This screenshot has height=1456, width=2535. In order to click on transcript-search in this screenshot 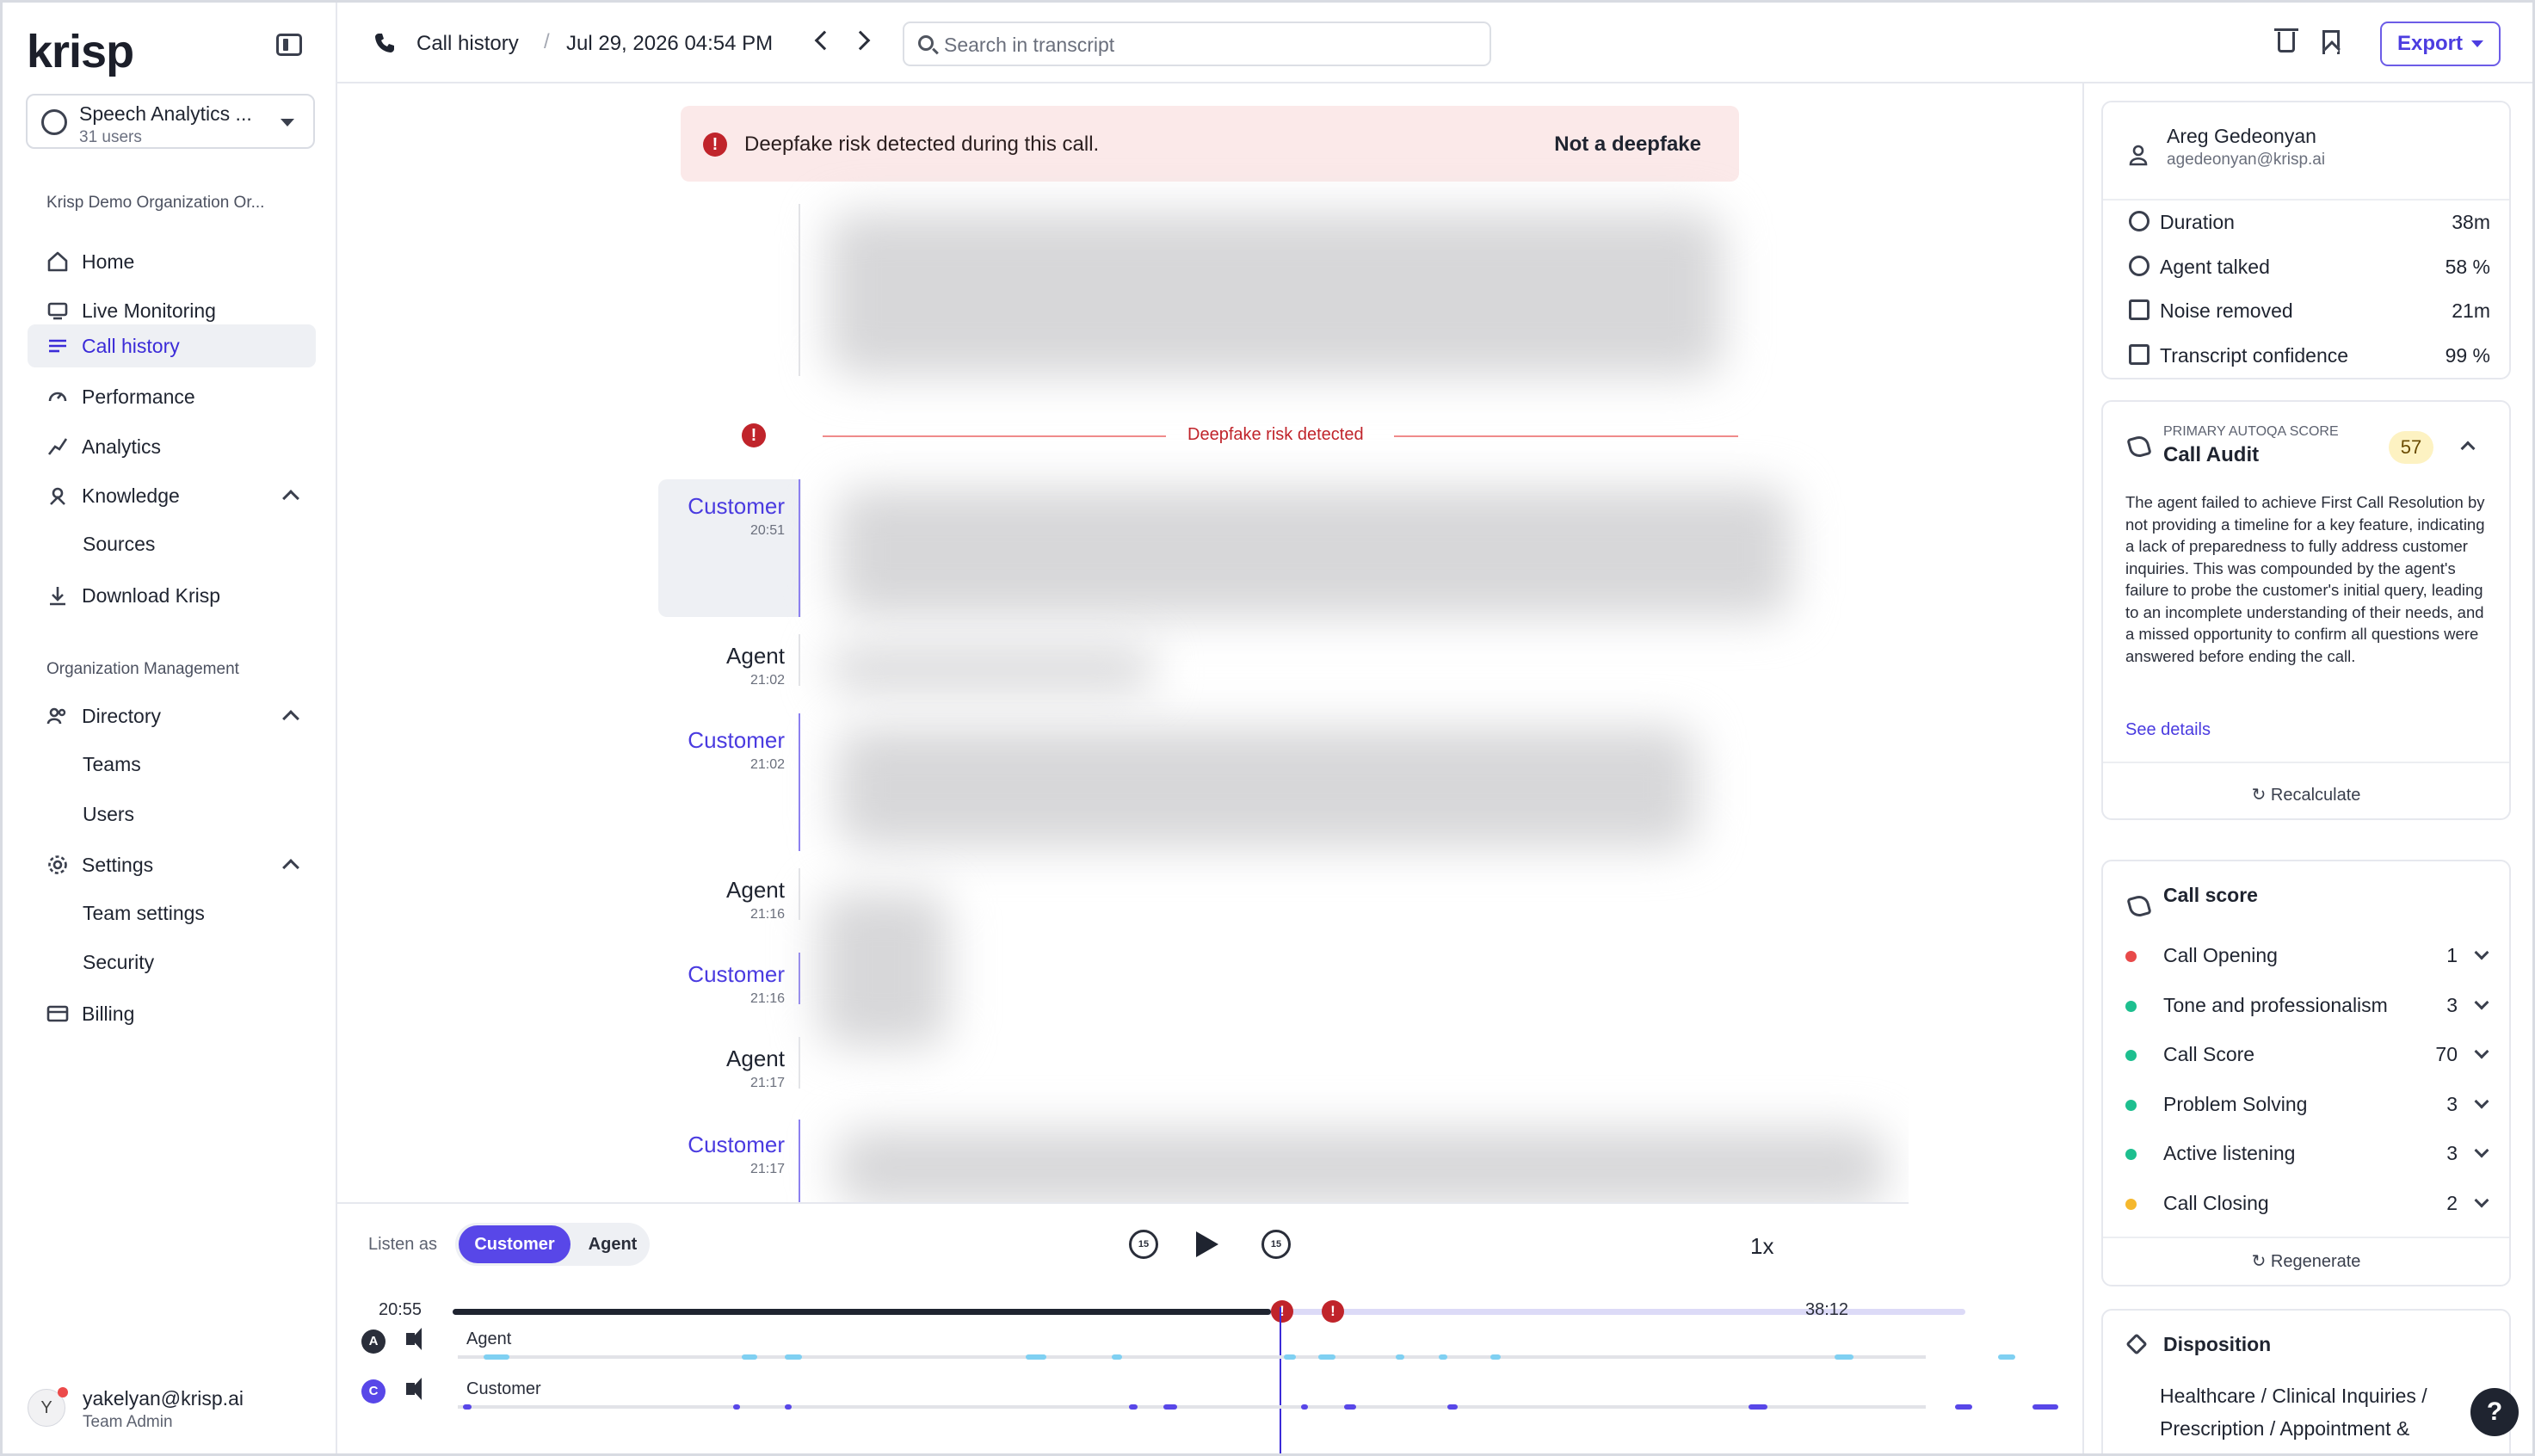, I will do `click(1197, 44)`.